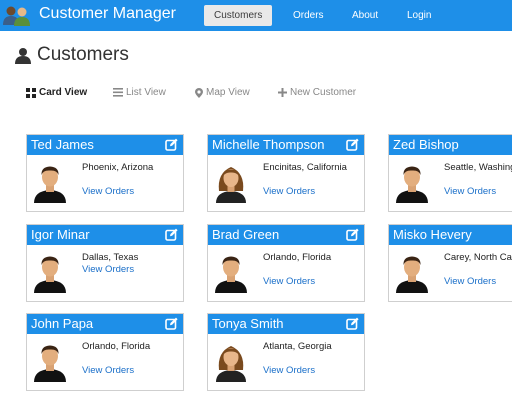 The image size is (512, 412). What do you see at coordinates (105, 235) in the screenshot?
I see `card-header: Igor Minar` at bounding box center [105, 235].